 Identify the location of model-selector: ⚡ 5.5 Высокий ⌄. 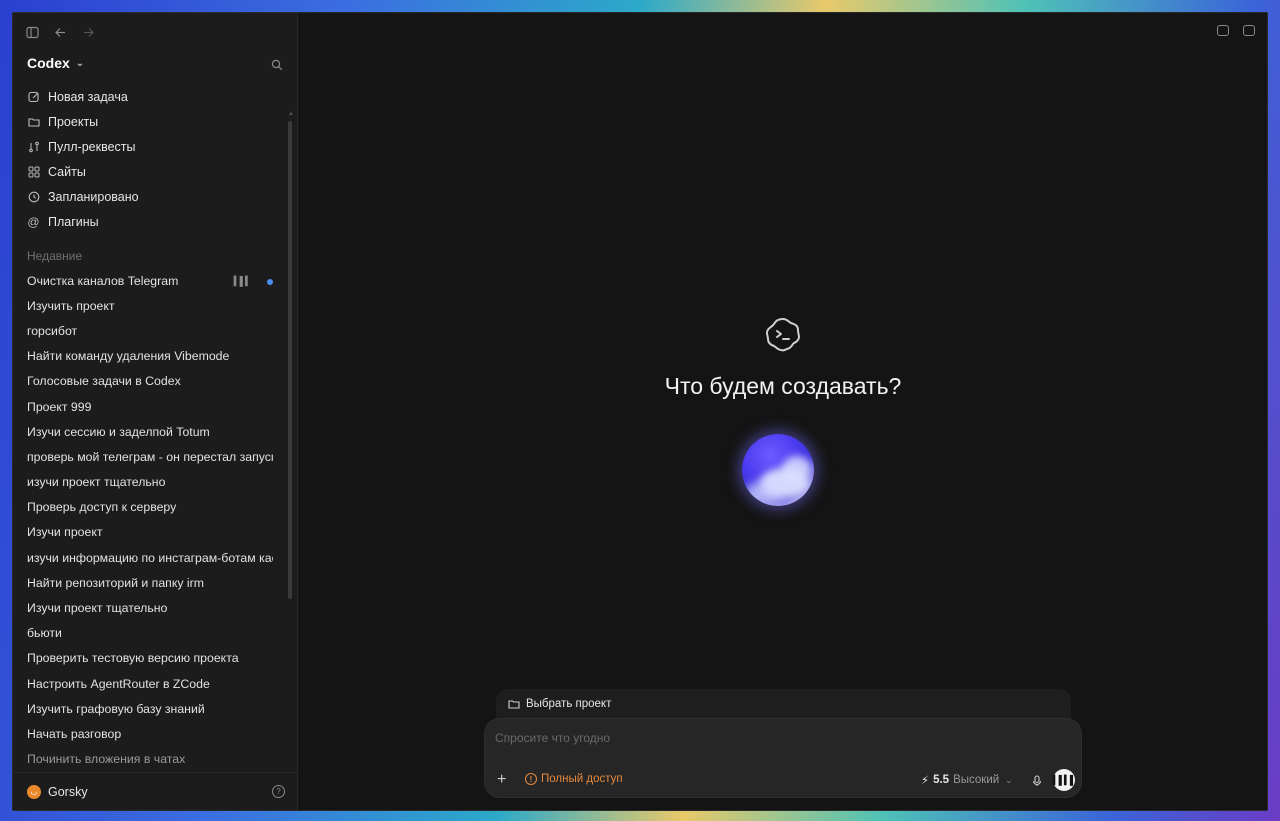
(967, 780).